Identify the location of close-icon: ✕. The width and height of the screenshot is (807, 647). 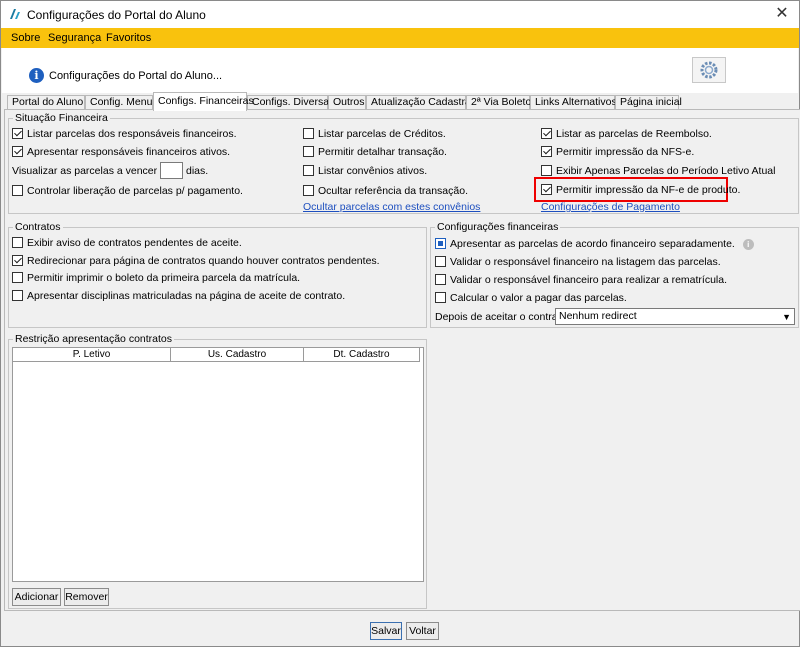
(782, 14).